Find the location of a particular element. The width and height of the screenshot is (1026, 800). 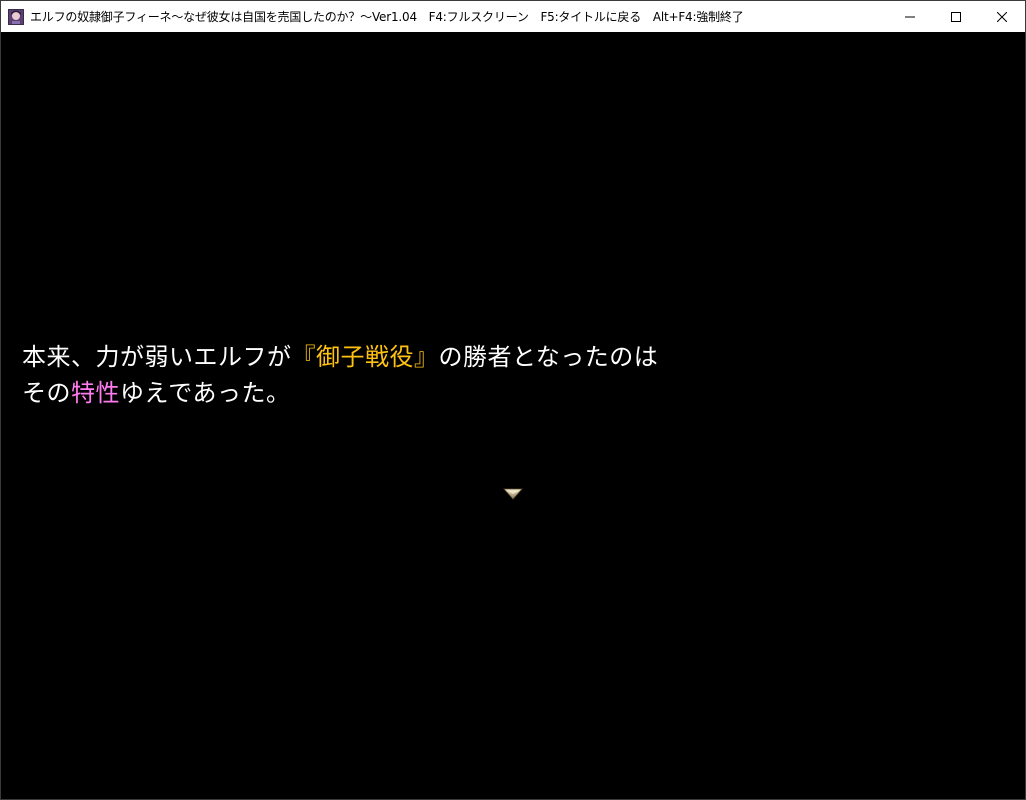

minimize-button is located at coordinates (910, 16).